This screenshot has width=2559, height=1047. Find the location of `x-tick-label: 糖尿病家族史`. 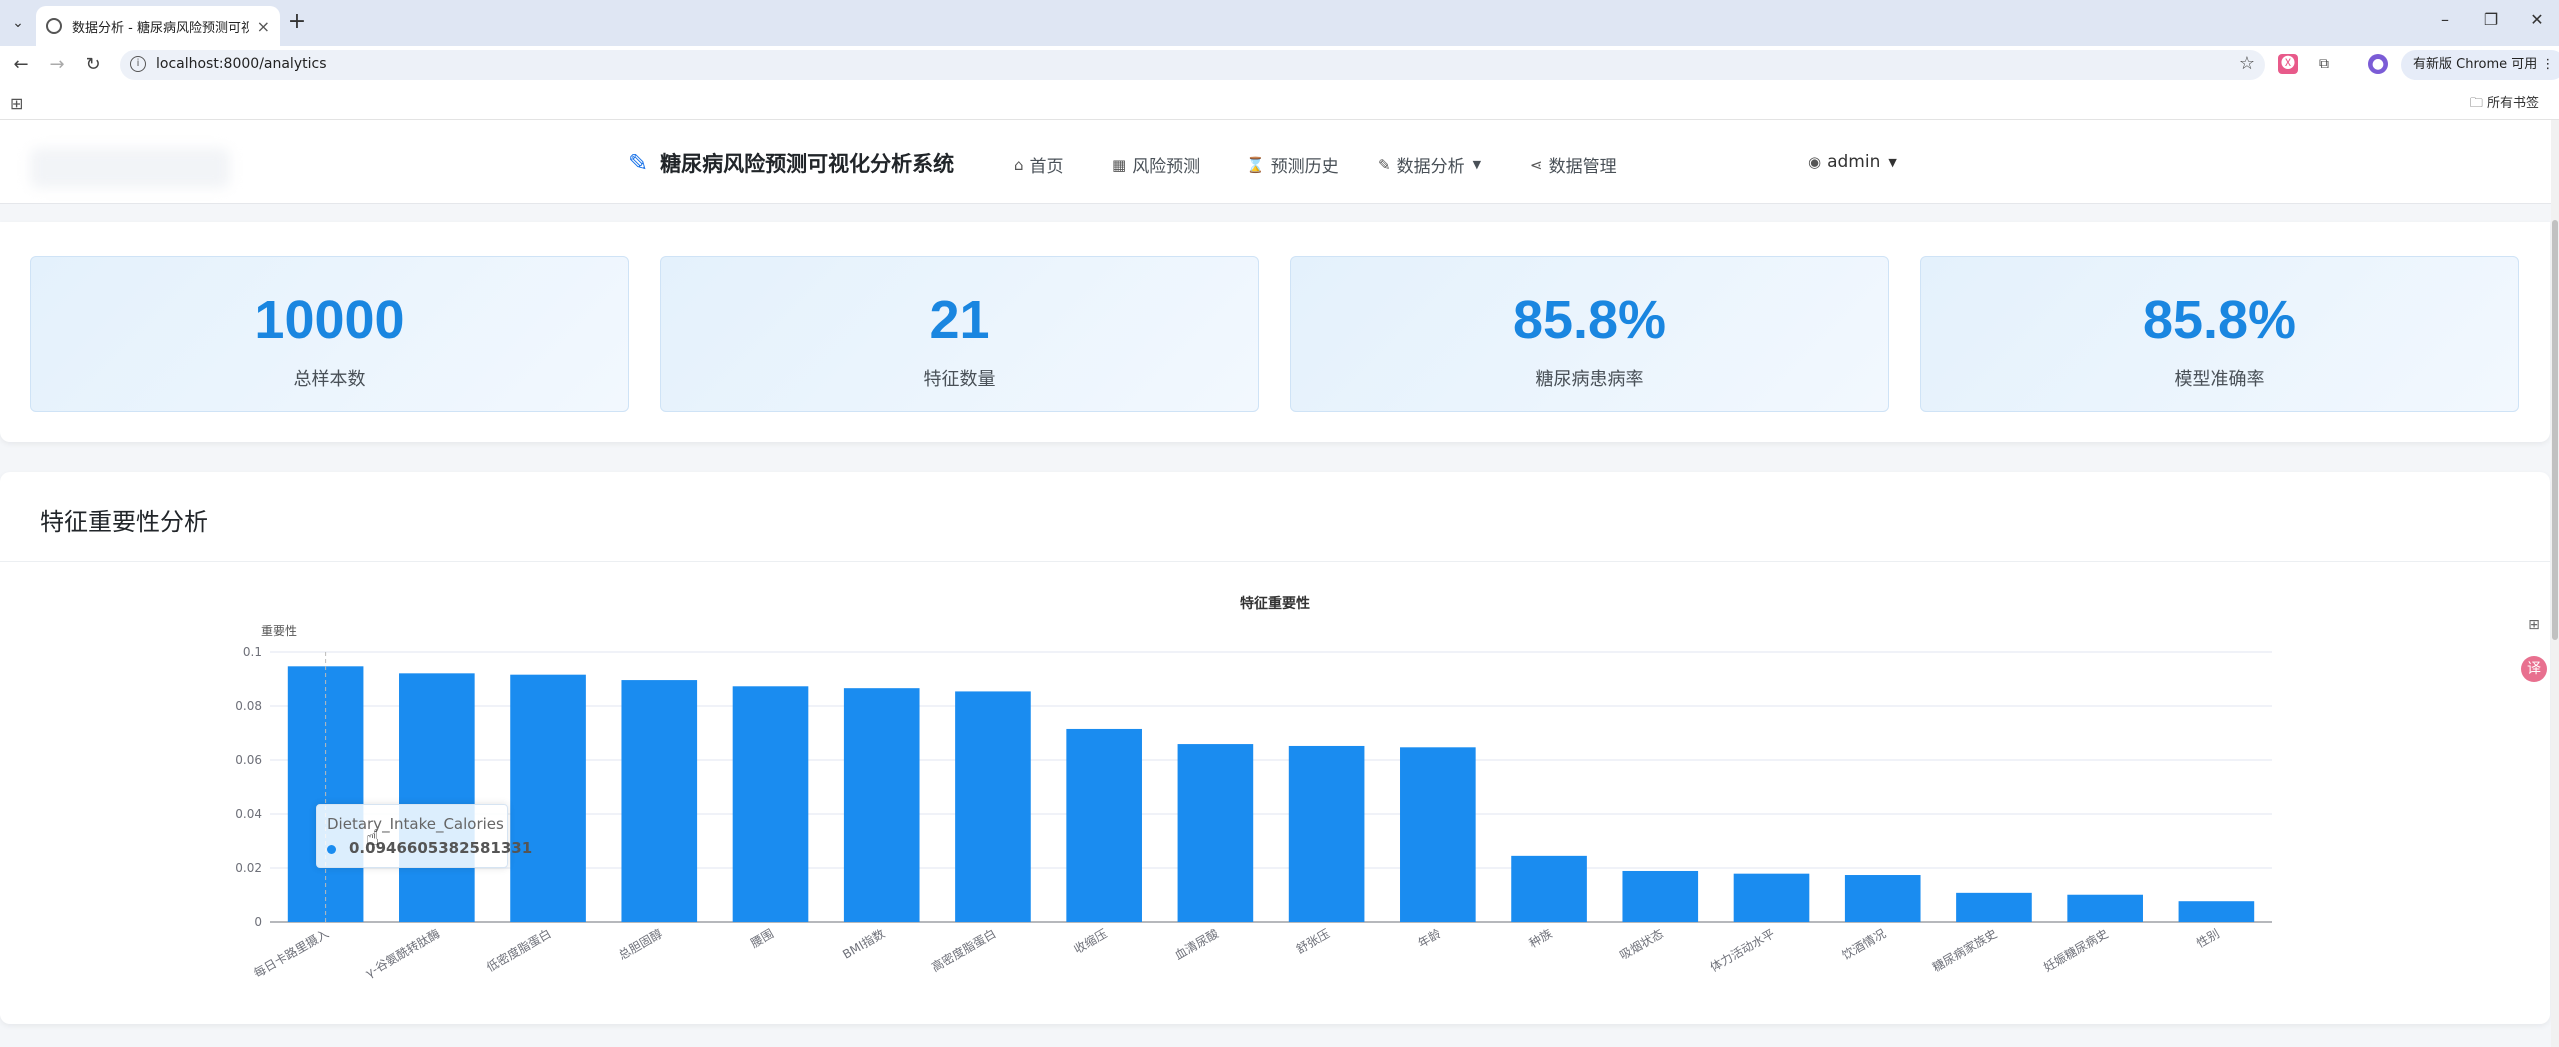

x-tick-label: 糖尿病家族史 is located at coordinates (1965, 950).